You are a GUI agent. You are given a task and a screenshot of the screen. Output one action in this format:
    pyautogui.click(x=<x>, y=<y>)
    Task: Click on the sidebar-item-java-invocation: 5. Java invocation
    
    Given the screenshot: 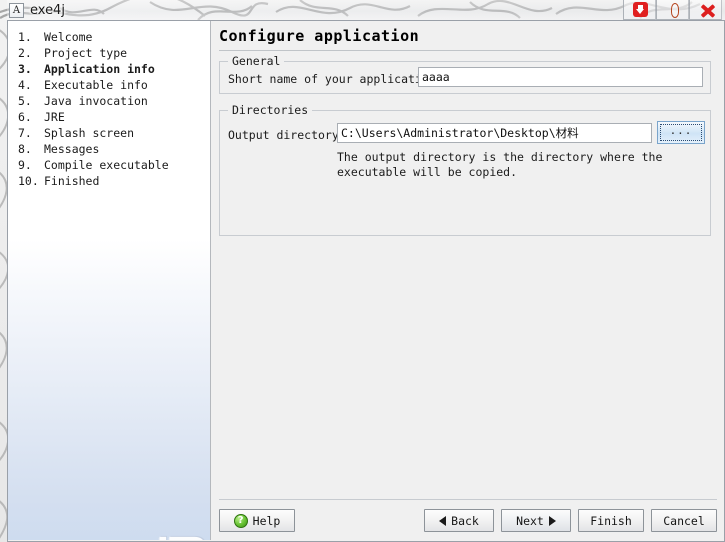 What is the action you would take?
    pyautogui.click(x=113, y=101)
    